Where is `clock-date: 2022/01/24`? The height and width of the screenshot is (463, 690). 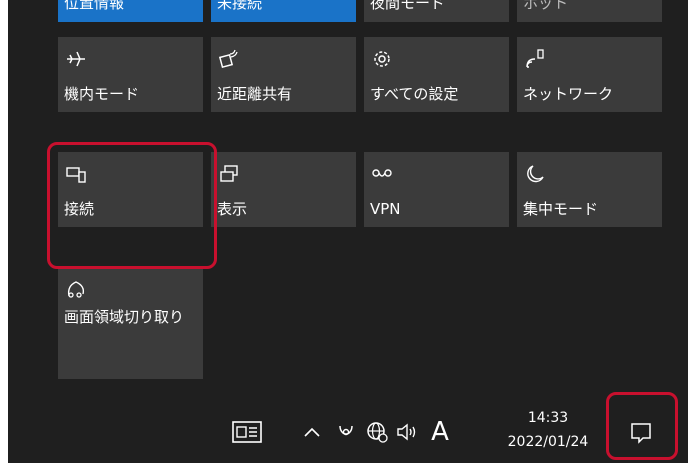 clock-date: 2022/01/24 is located at coordinates (548, 442).